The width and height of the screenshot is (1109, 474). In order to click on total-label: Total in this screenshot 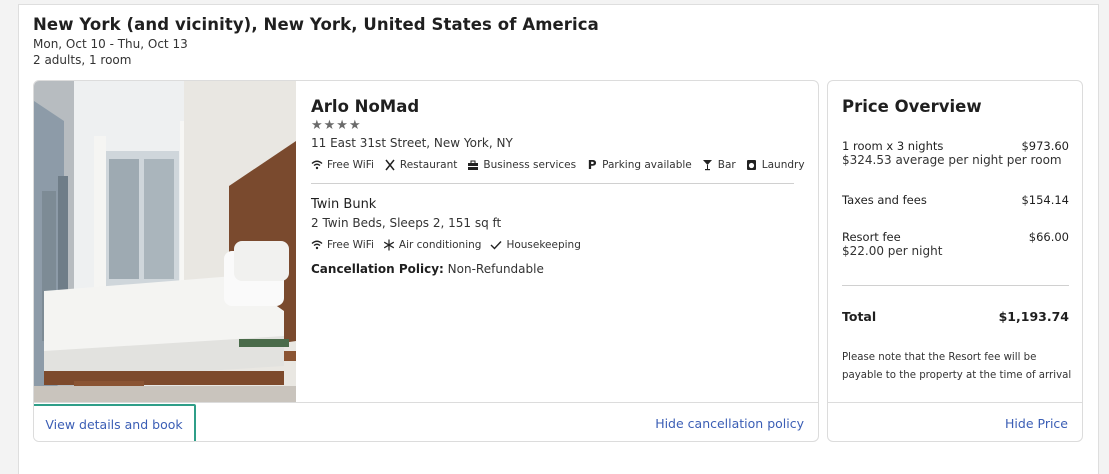, I will do `click(859, 316)`.